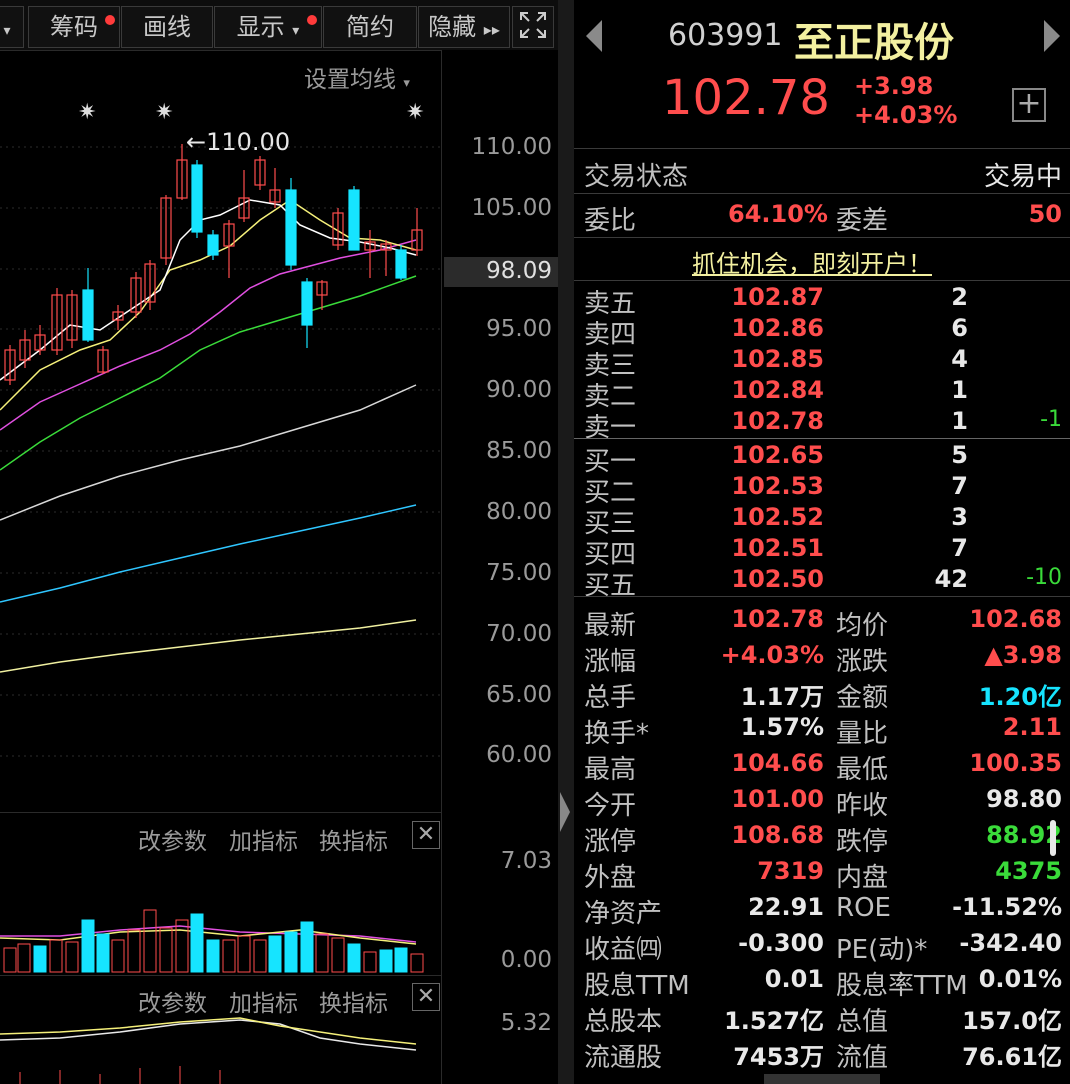 The height and width of the screenshot is (1084, 1070). I want to click on simple-mode-label: 简约, so click(370, 27).